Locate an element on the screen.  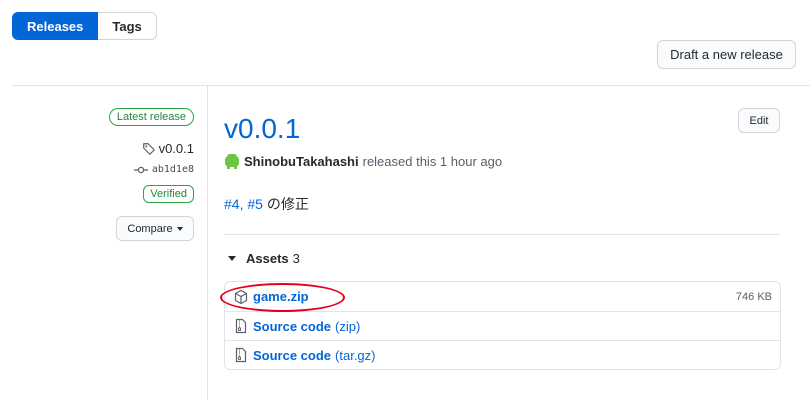
tag-label: v0.0.1 is located at coordinates (176, 148).